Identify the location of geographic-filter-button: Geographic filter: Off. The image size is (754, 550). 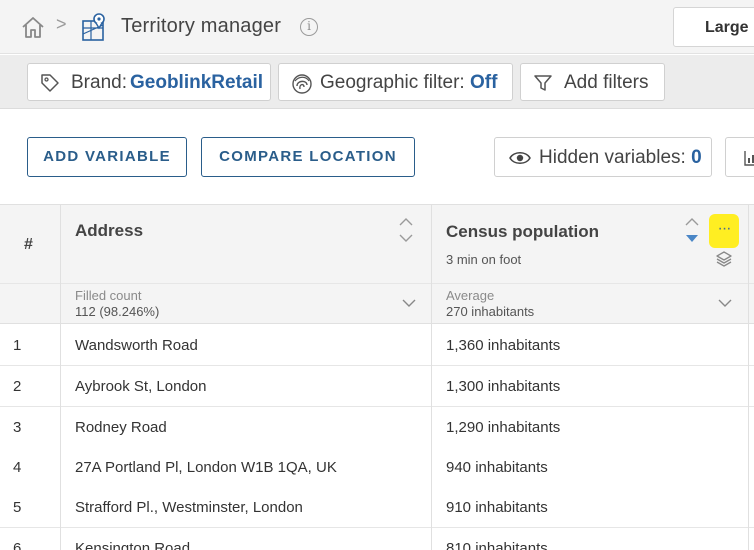
(395, 82).